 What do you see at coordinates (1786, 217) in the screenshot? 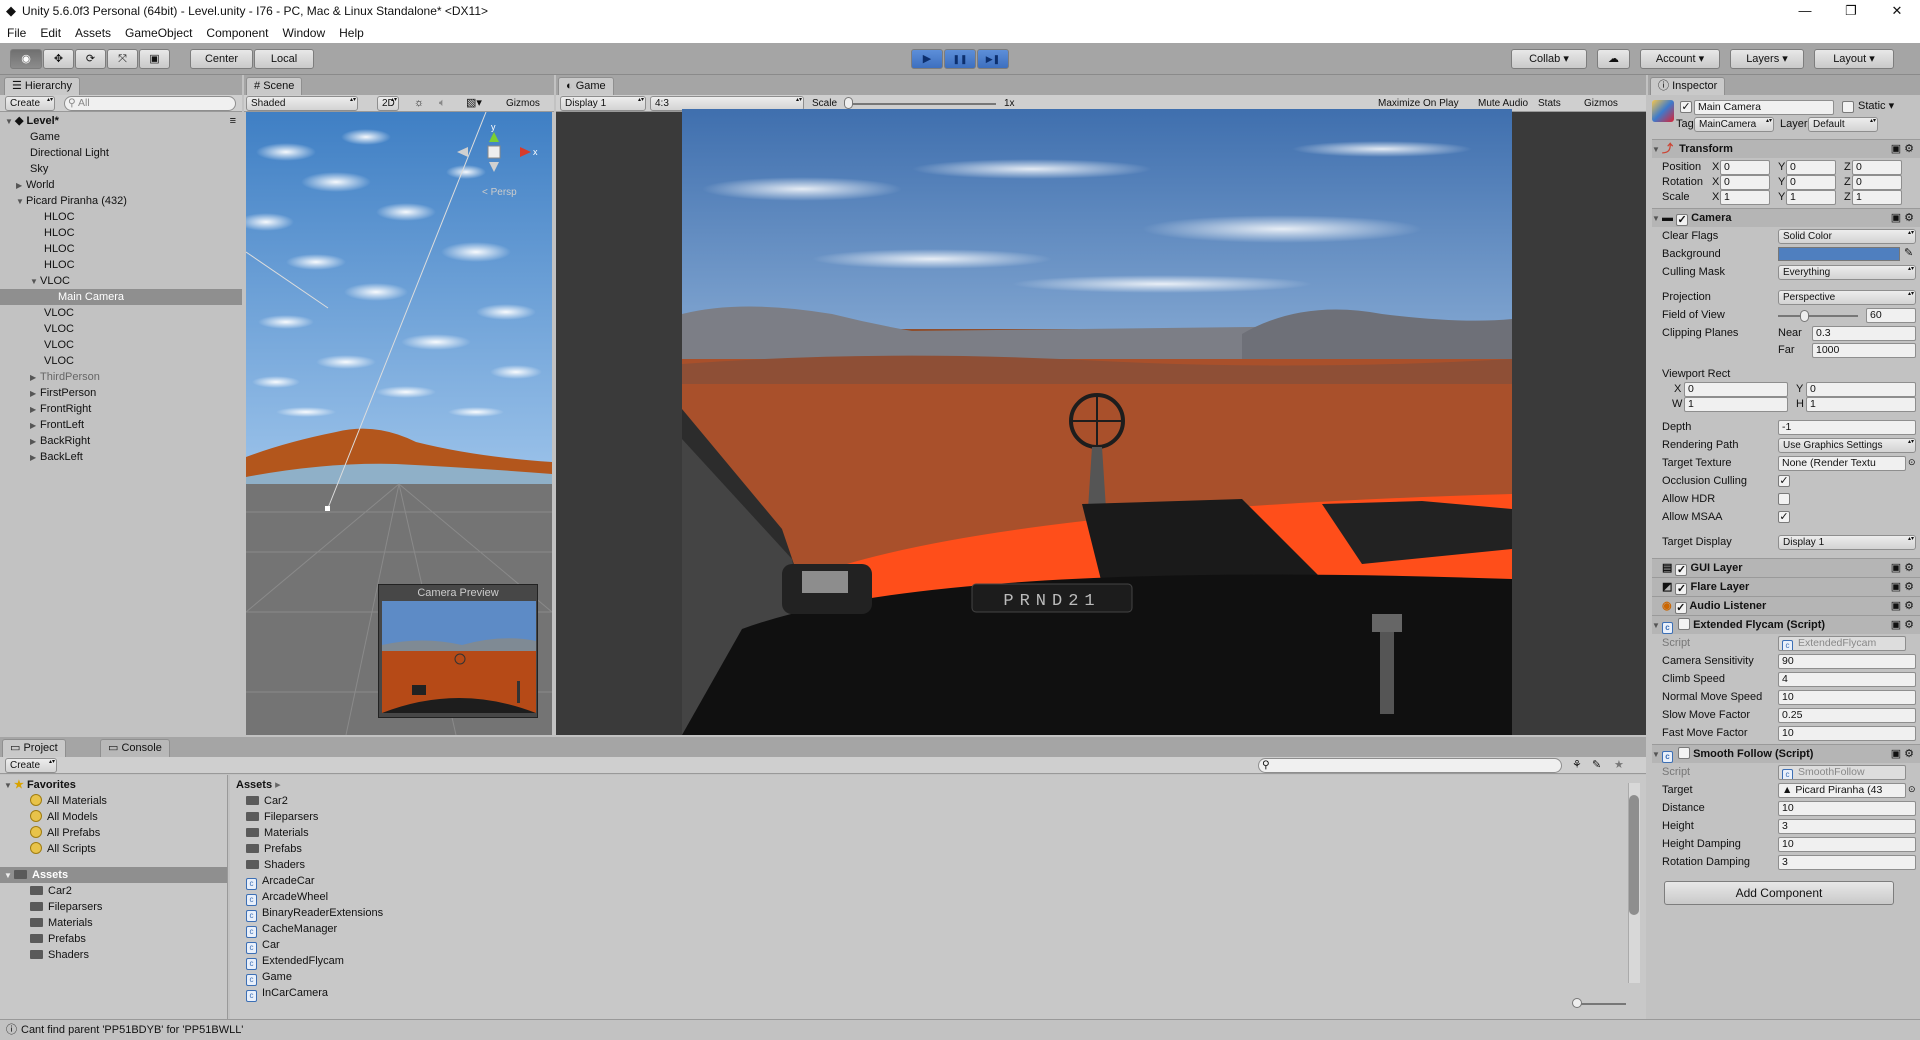
I see `camera-header: ▼ ▬ ✓ Camera ▣ ⚙` at bounding box center [1786, 217].